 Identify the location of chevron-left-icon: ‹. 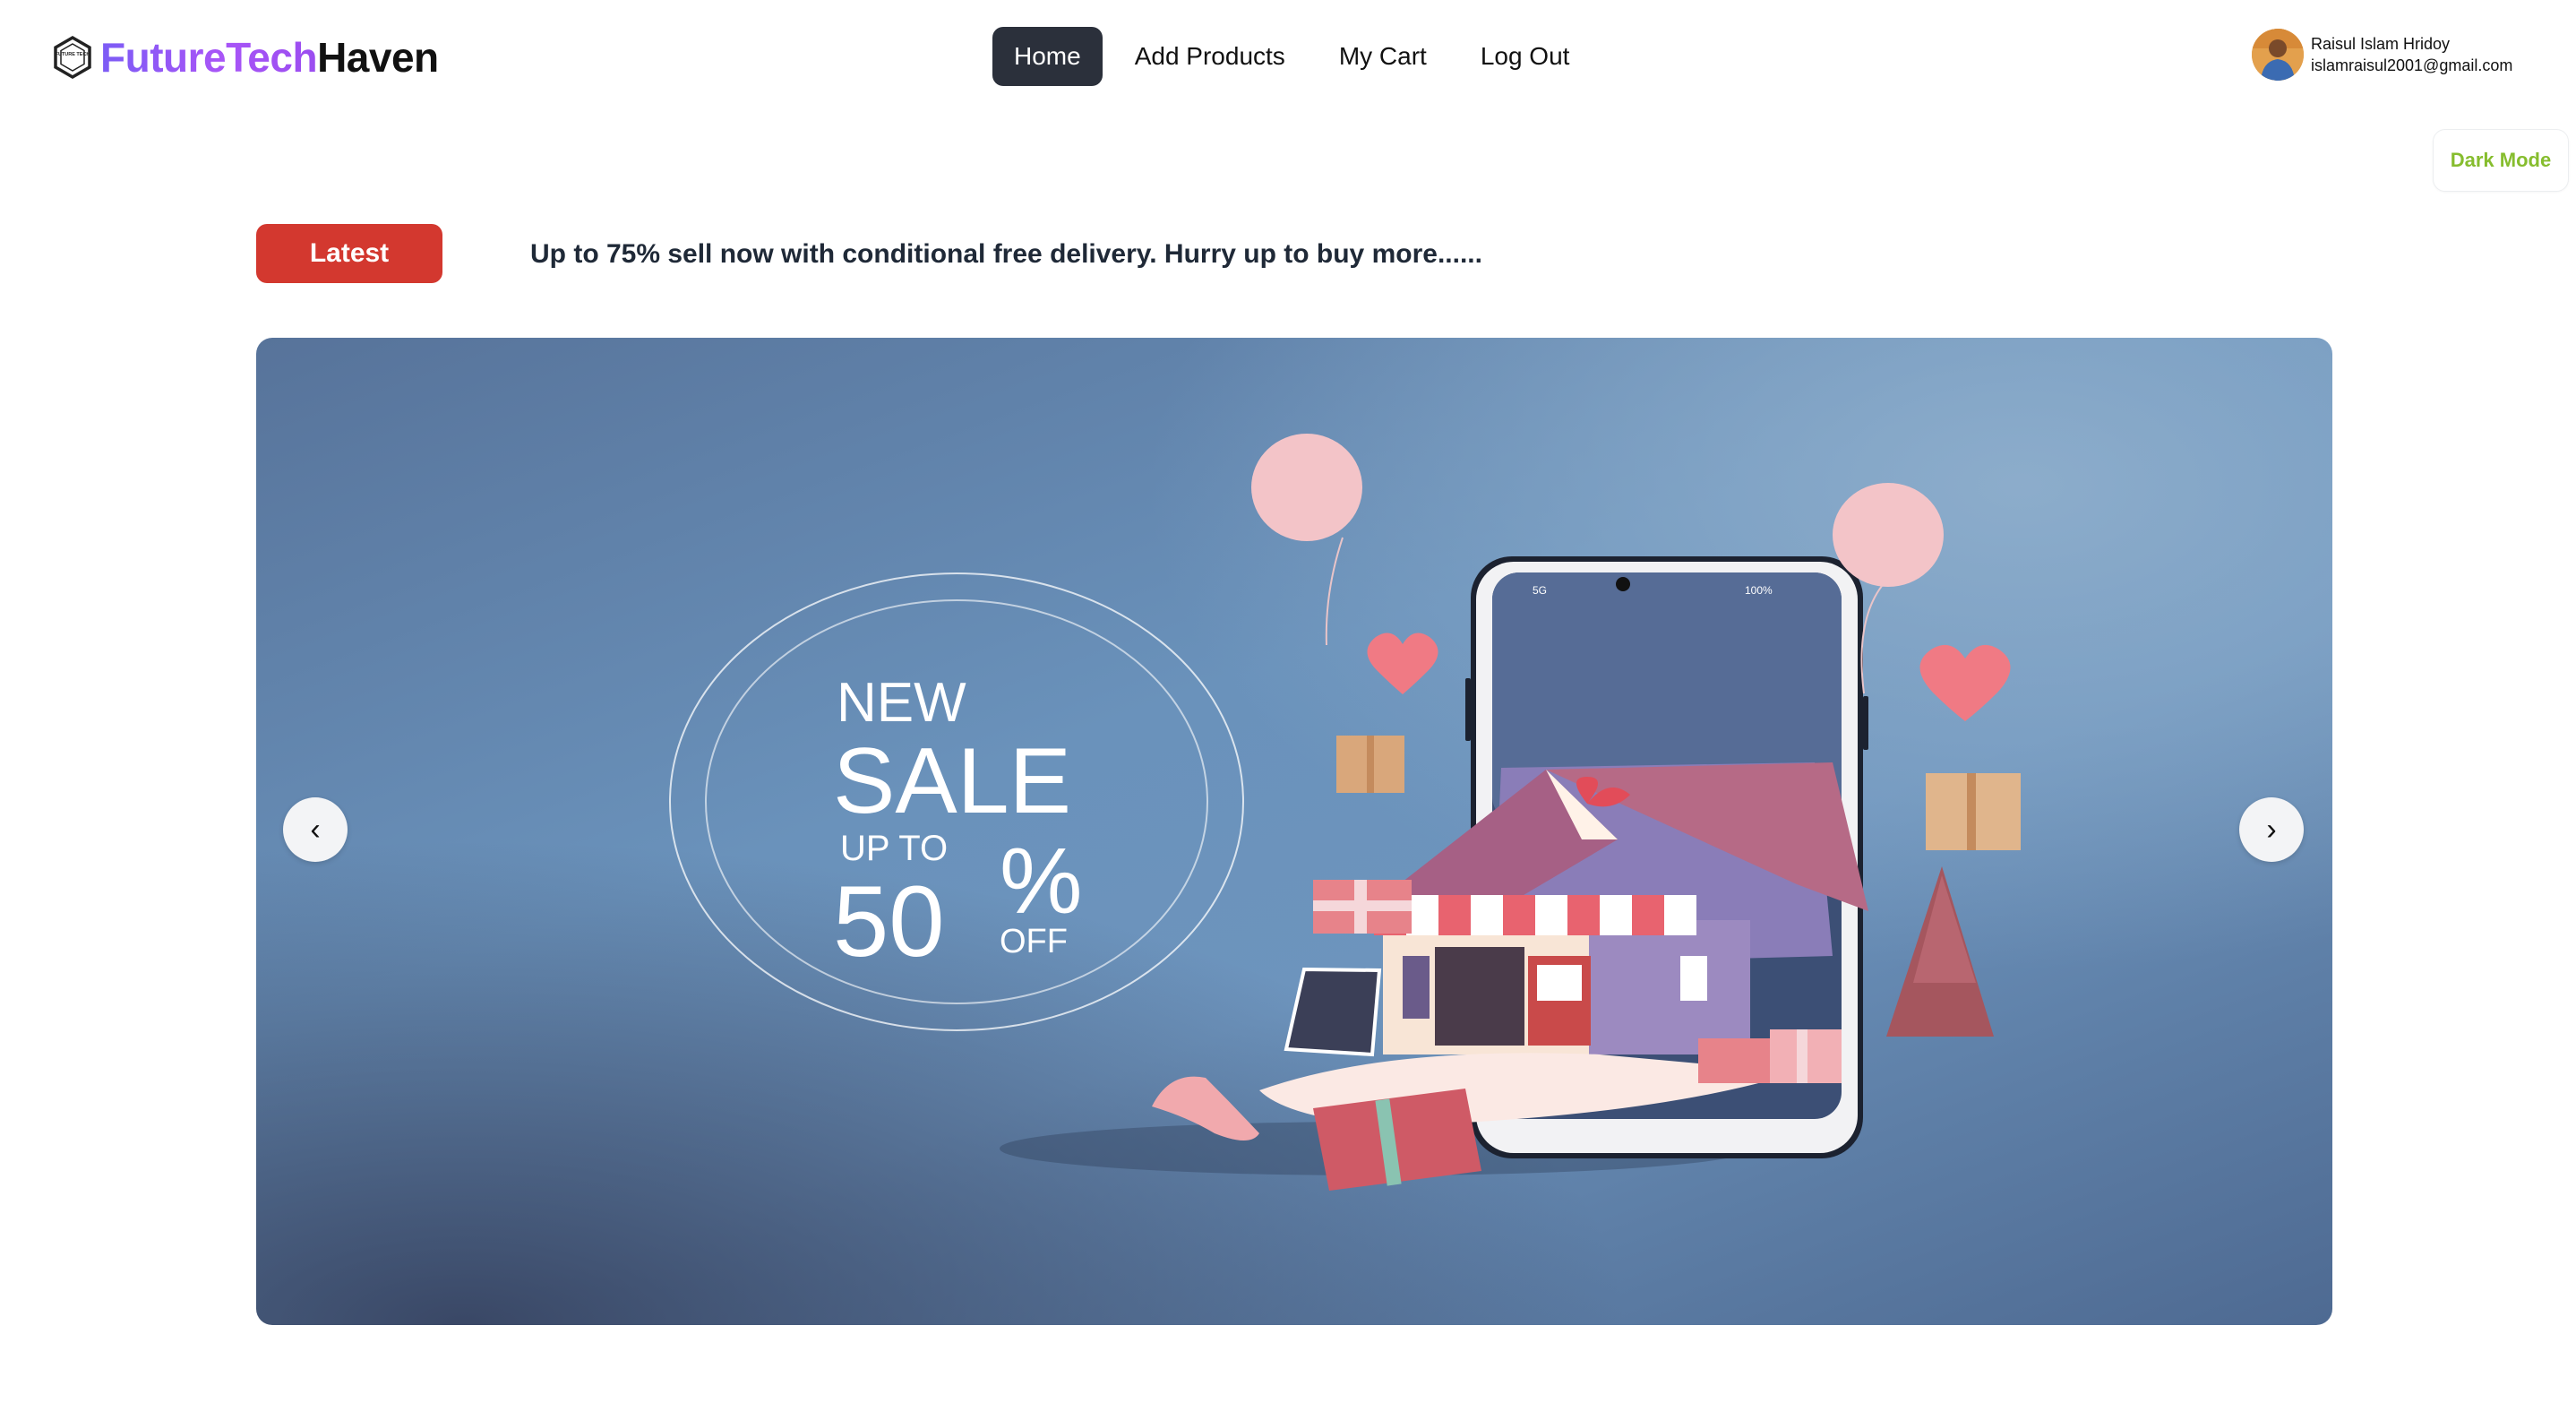
(315, 829).